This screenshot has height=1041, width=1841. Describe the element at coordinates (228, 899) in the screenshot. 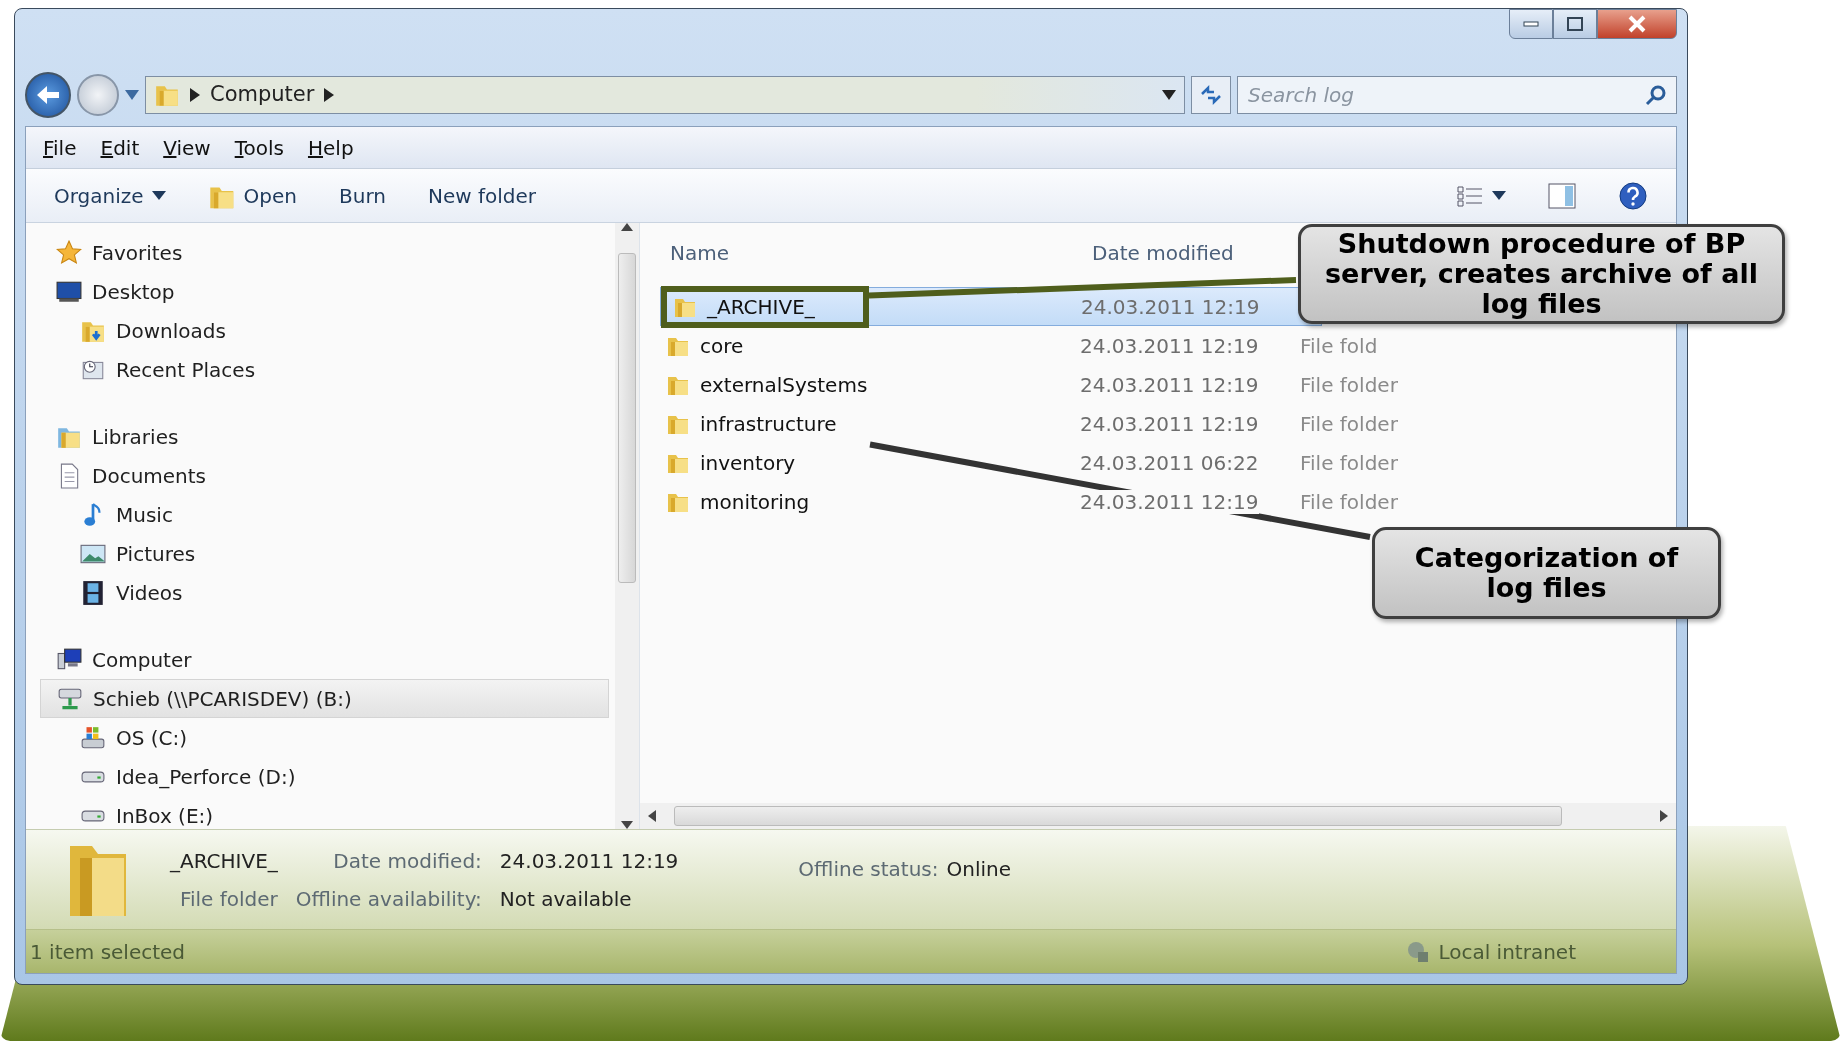

I see `file-type: File folder` at that location.